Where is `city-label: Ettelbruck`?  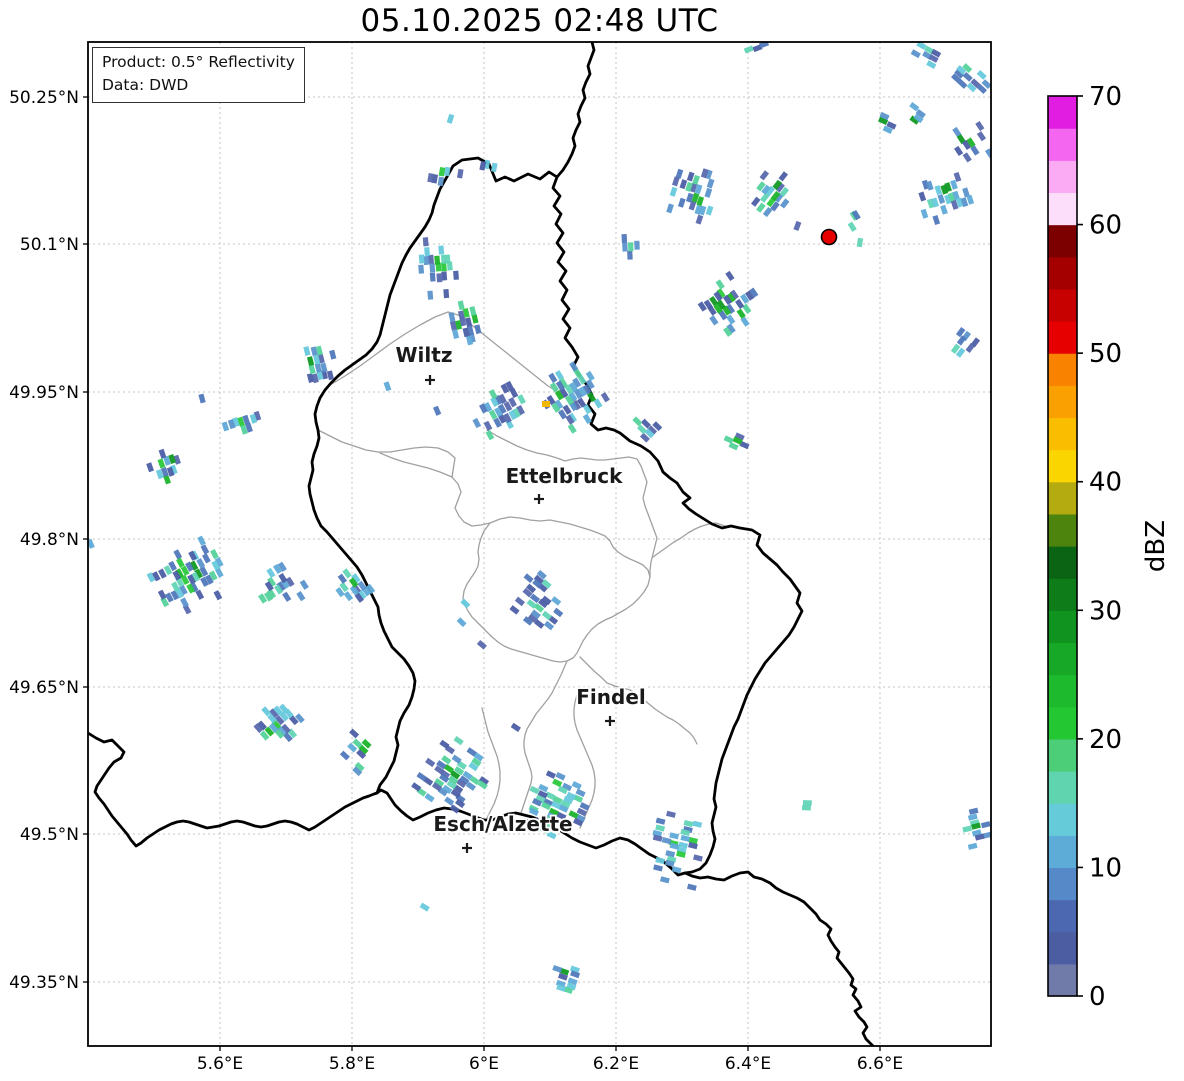
city-label: Ettelbruck is located at coordinates (564, 476).